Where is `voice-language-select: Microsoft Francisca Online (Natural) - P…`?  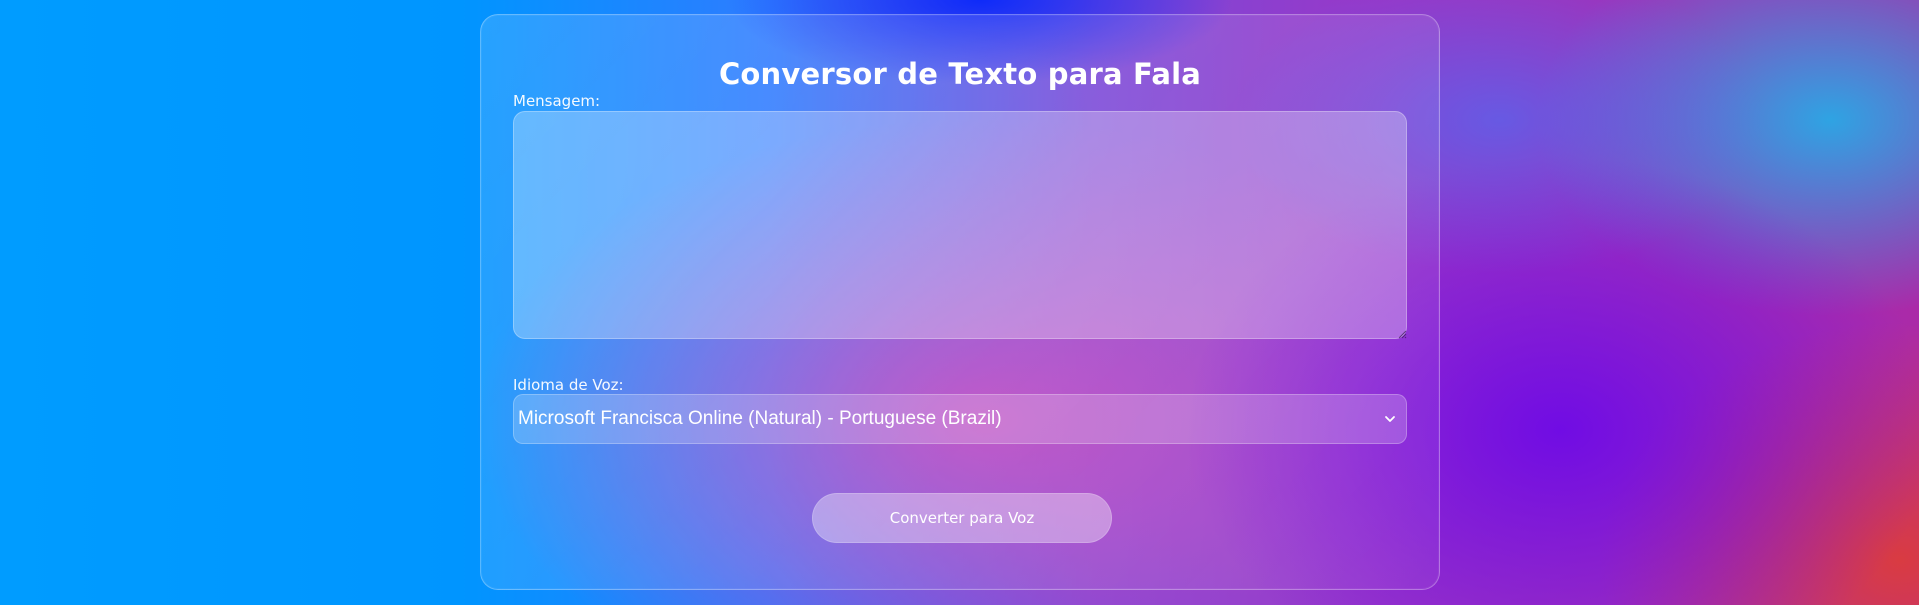
voice-language-select: Microsoft Francisca Online (Natural) - P… is located at coordinates (960, 419).